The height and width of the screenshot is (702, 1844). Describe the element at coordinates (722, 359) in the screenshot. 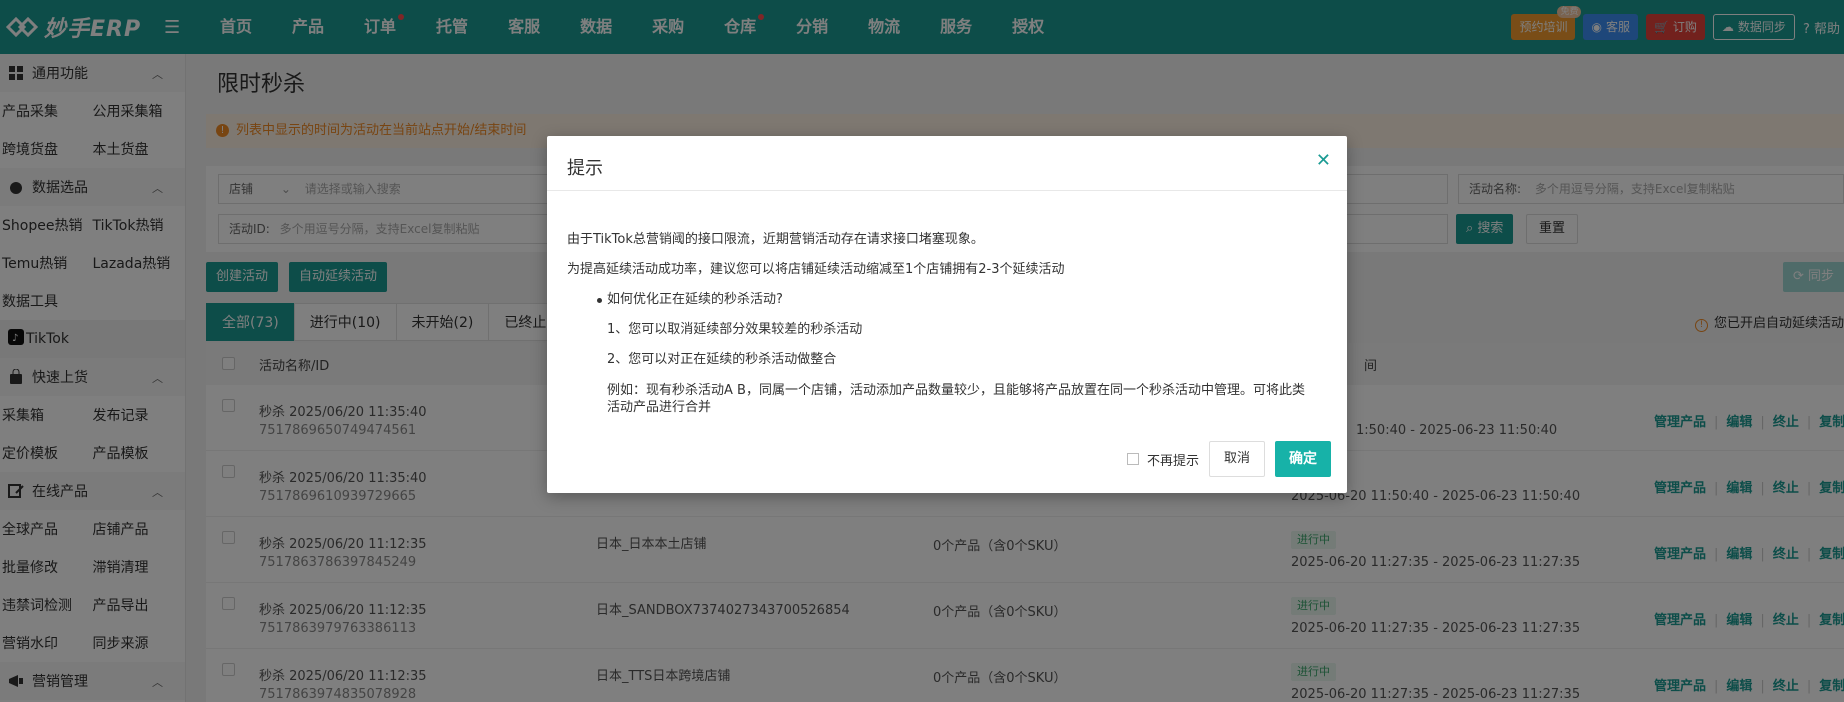

I see `dialog-tip-2: 2、您可以对正在延续的秒杀活动做整合` at that location.